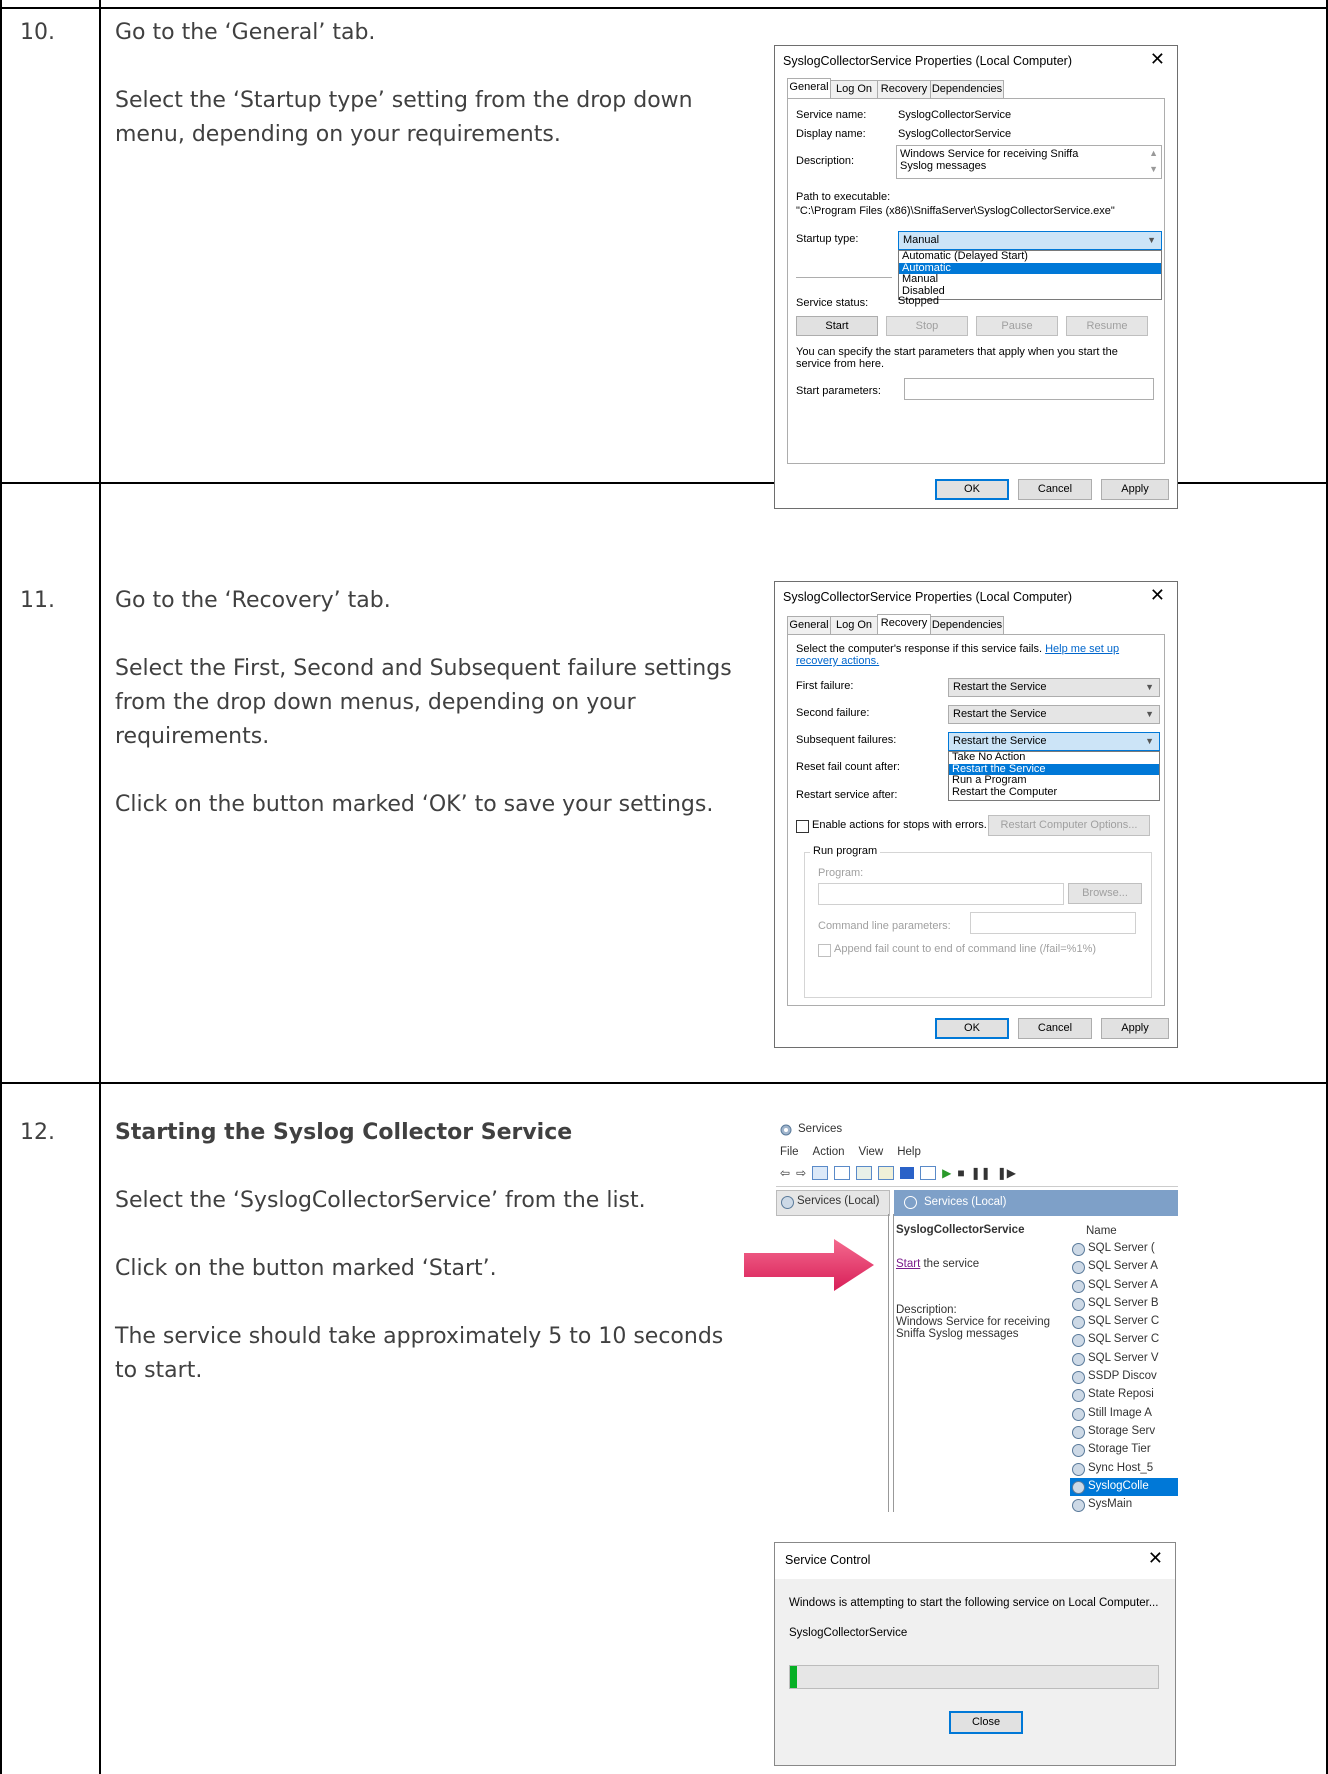  What do you see at coordinates (1017, 326) in the screenshot?
I see `pause-button: Pause` at bounding box center [1017, 326].